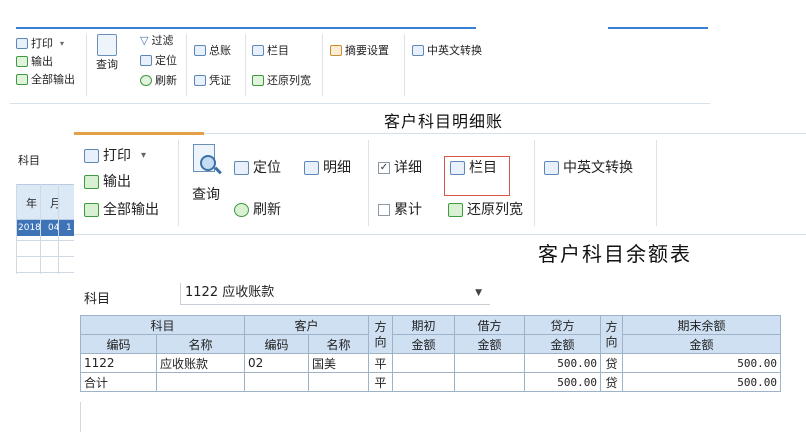 Image resolution: width=806 pixels, height=435 pixels. I want to click on summary-settings-button: 摘要设置, so click(359, 50).